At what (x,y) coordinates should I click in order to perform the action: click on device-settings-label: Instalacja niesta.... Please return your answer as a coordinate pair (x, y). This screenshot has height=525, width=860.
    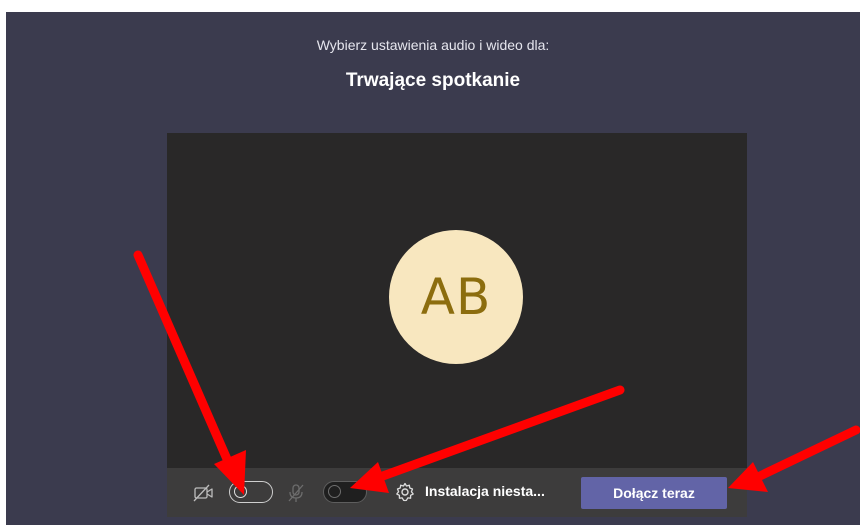
    Looking at the image, I should click on (485, 491).